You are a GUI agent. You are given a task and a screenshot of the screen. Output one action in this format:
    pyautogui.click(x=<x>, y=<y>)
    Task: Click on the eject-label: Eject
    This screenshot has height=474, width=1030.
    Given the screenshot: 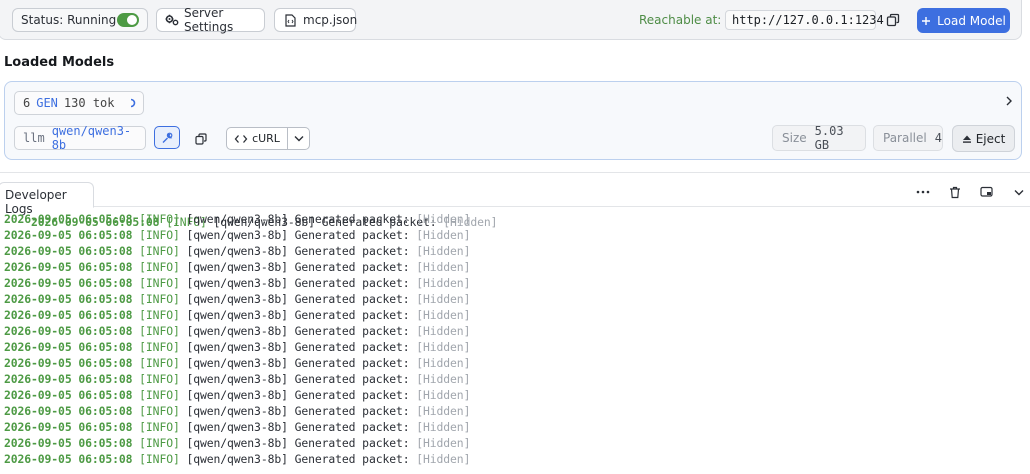 What is the action you would take?
    pyautogui.click(x=990, y=138)
    